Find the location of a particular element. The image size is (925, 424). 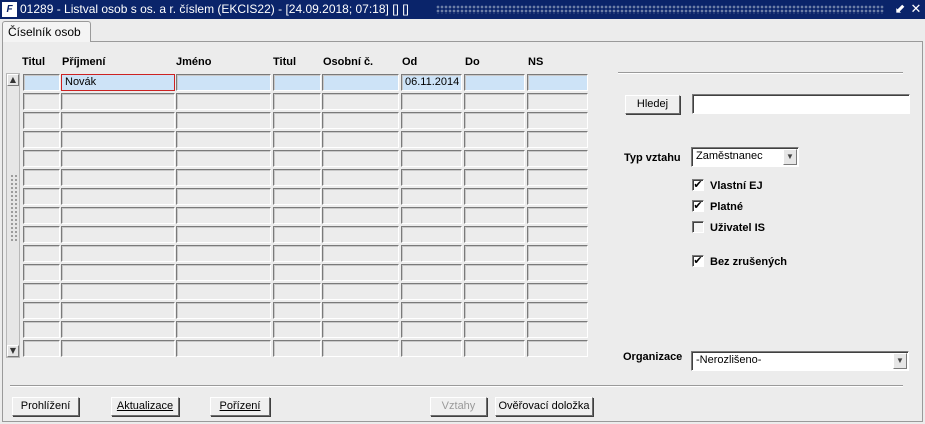

vztahy-button: Vztahy is located at coordinates (458, 406).